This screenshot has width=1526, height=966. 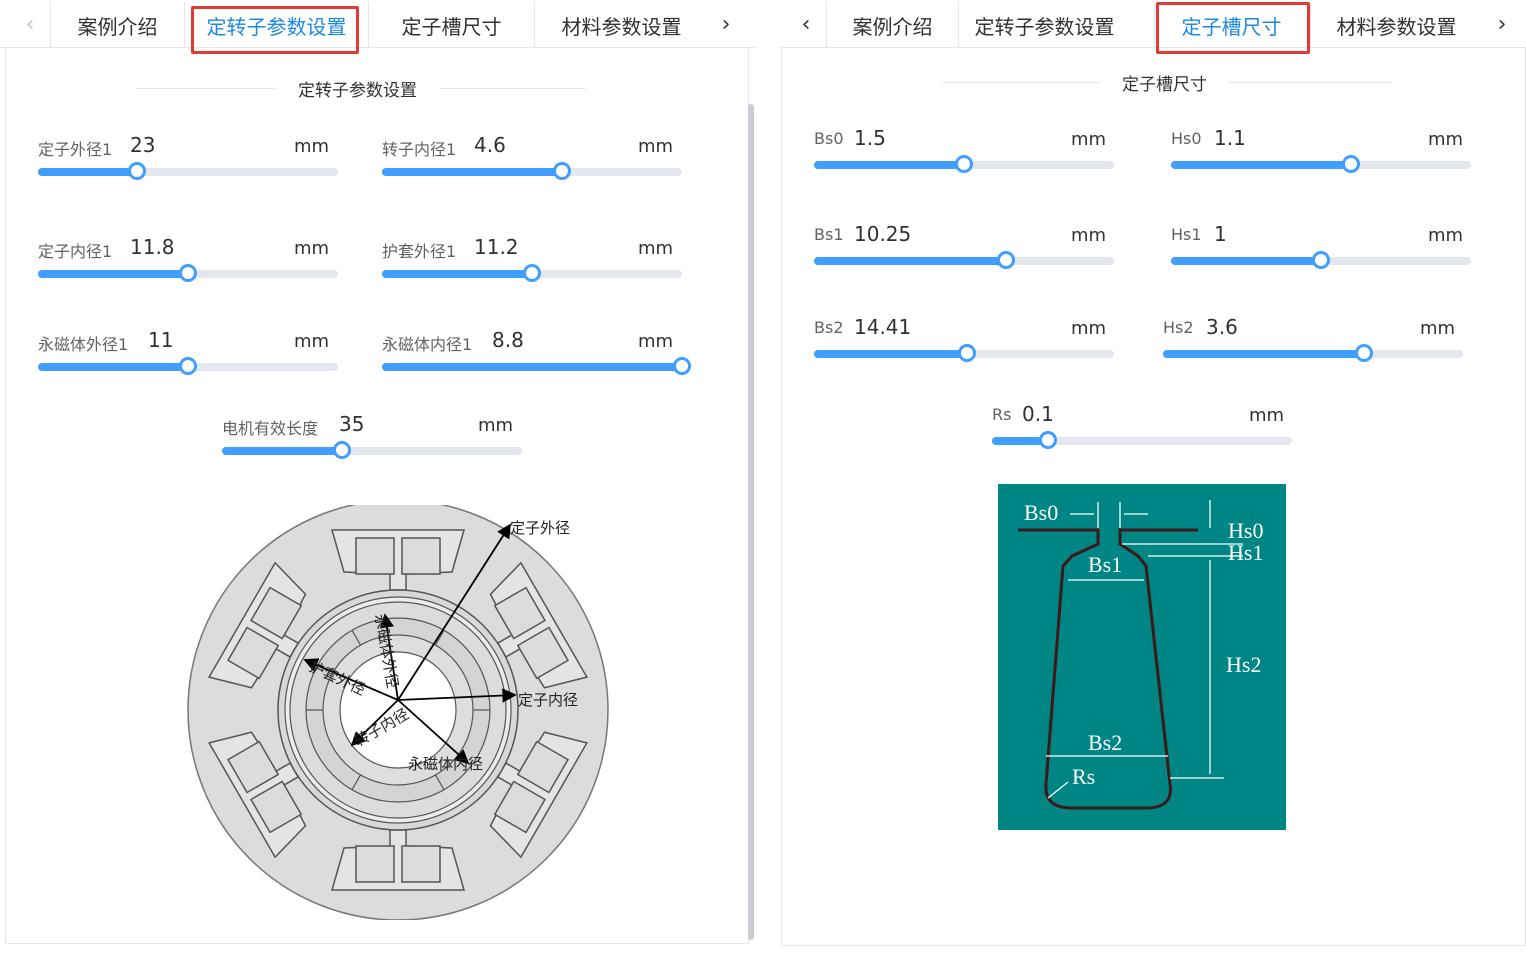 I want to click on param-label: 定子内径1, so click(x=75, y=251).